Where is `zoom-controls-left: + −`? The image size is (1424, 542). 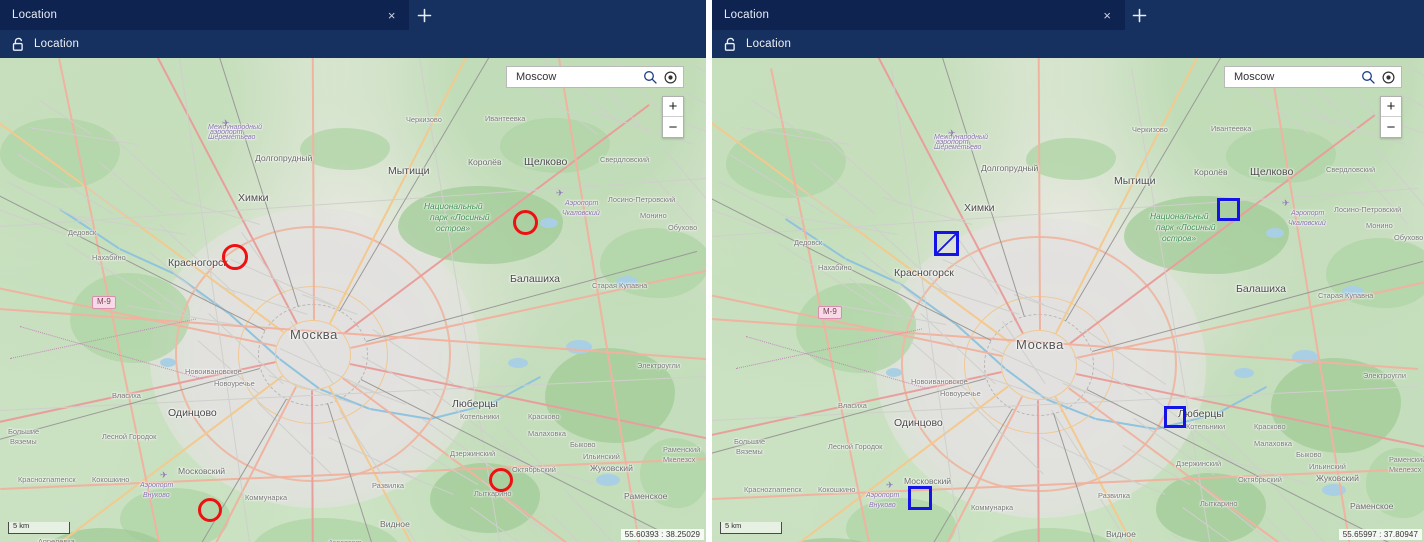
zoom-controls-left: + − is located at coordinates (673, 117).